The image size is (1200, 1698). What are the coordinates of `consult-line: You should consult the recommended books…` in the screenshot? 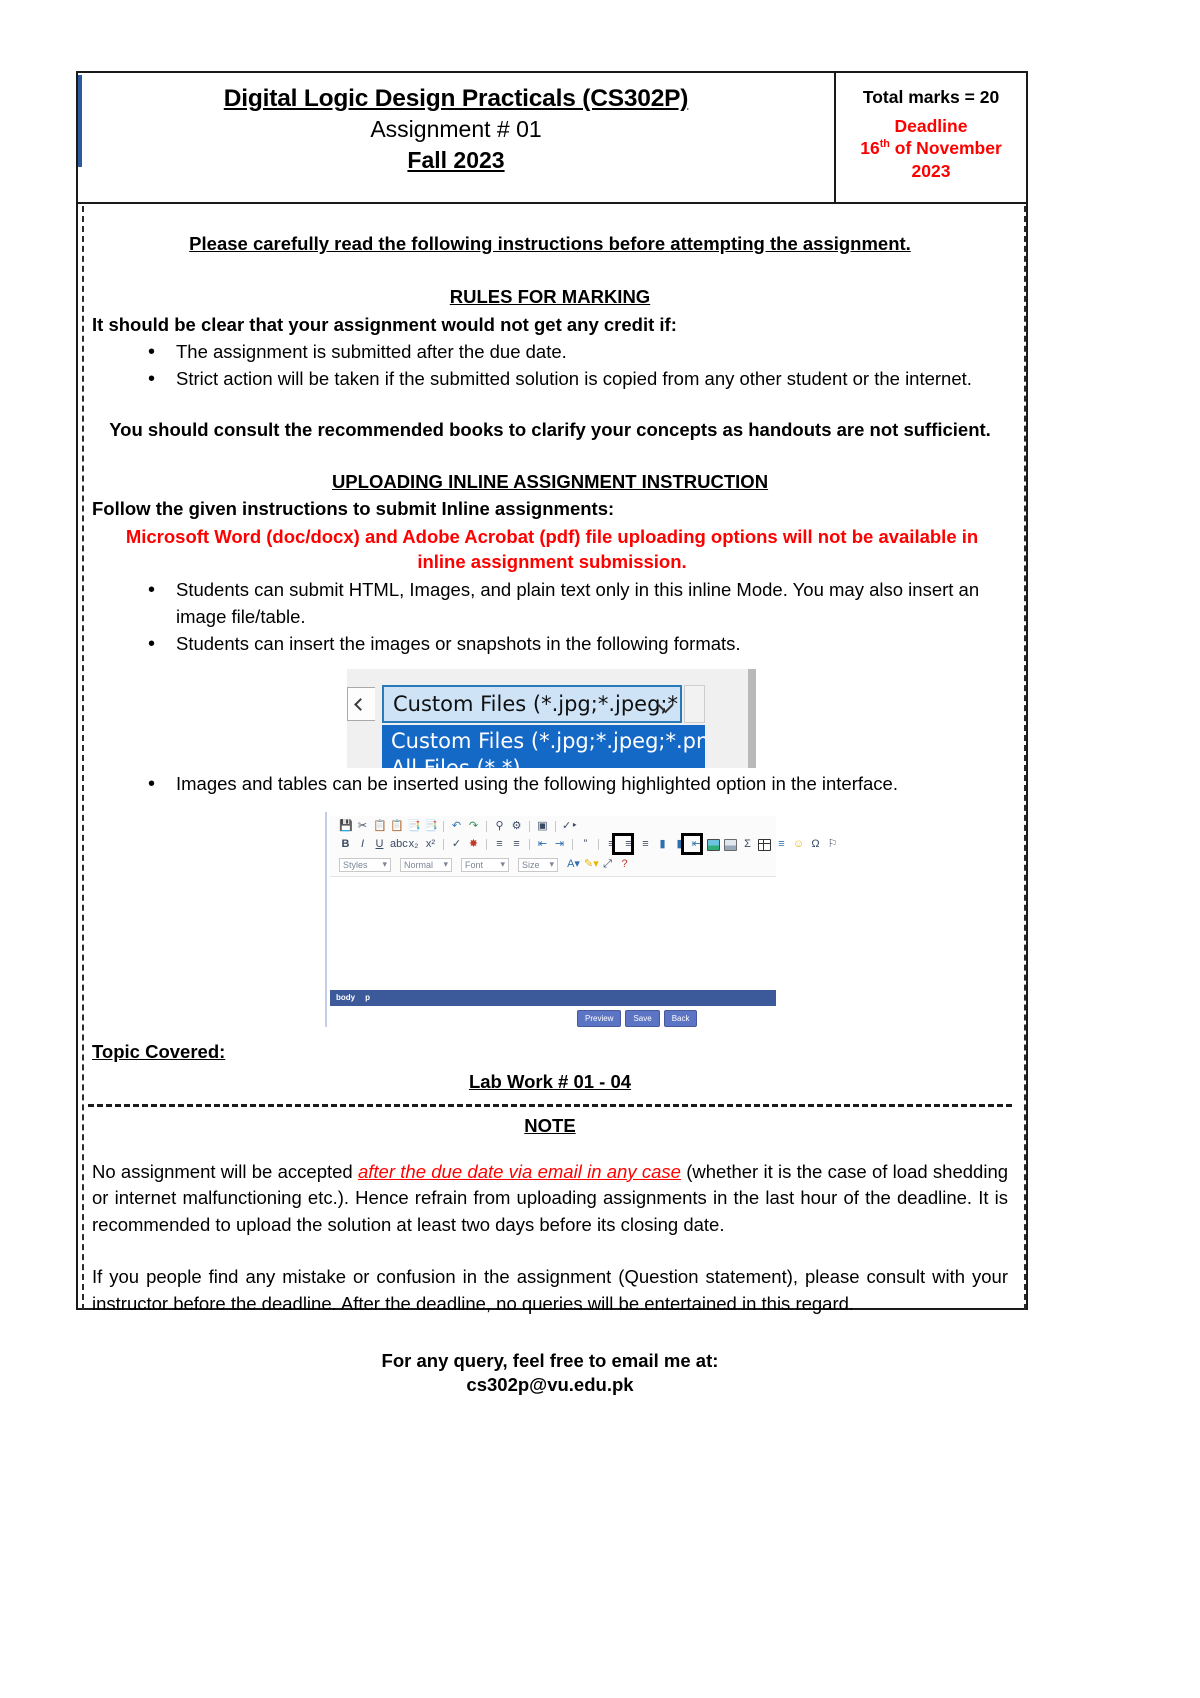 It's located at (550, 429).